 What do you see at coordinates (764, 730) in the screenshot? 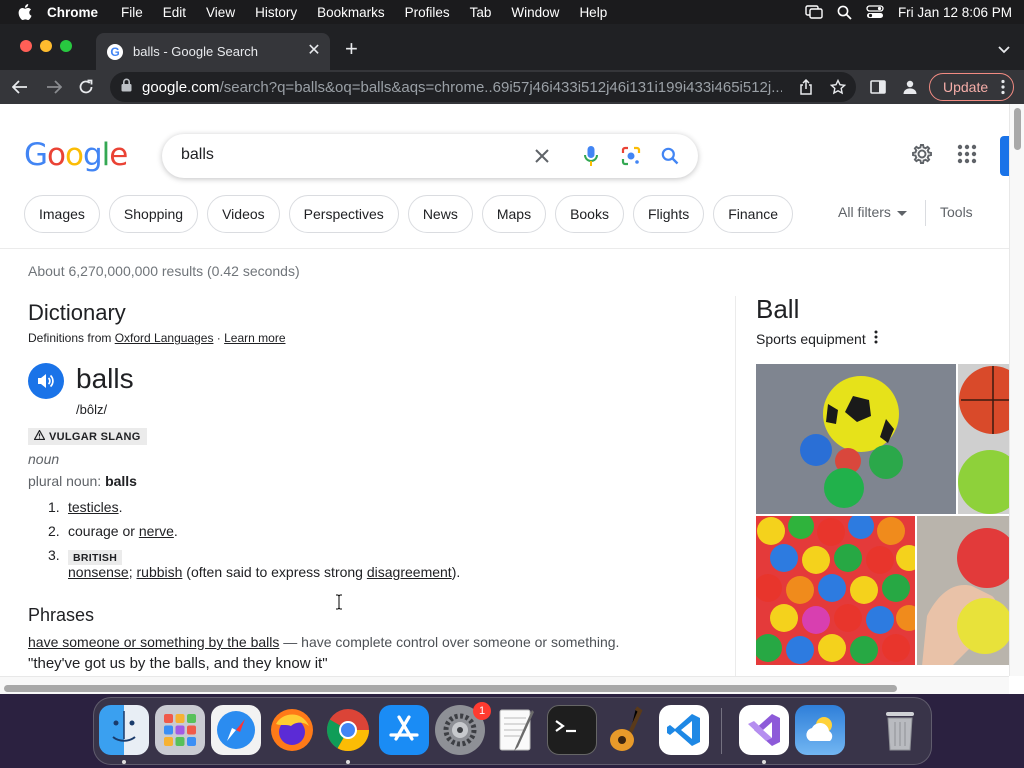
I see `visual-studio-icon` at bounding box center [764, 730].